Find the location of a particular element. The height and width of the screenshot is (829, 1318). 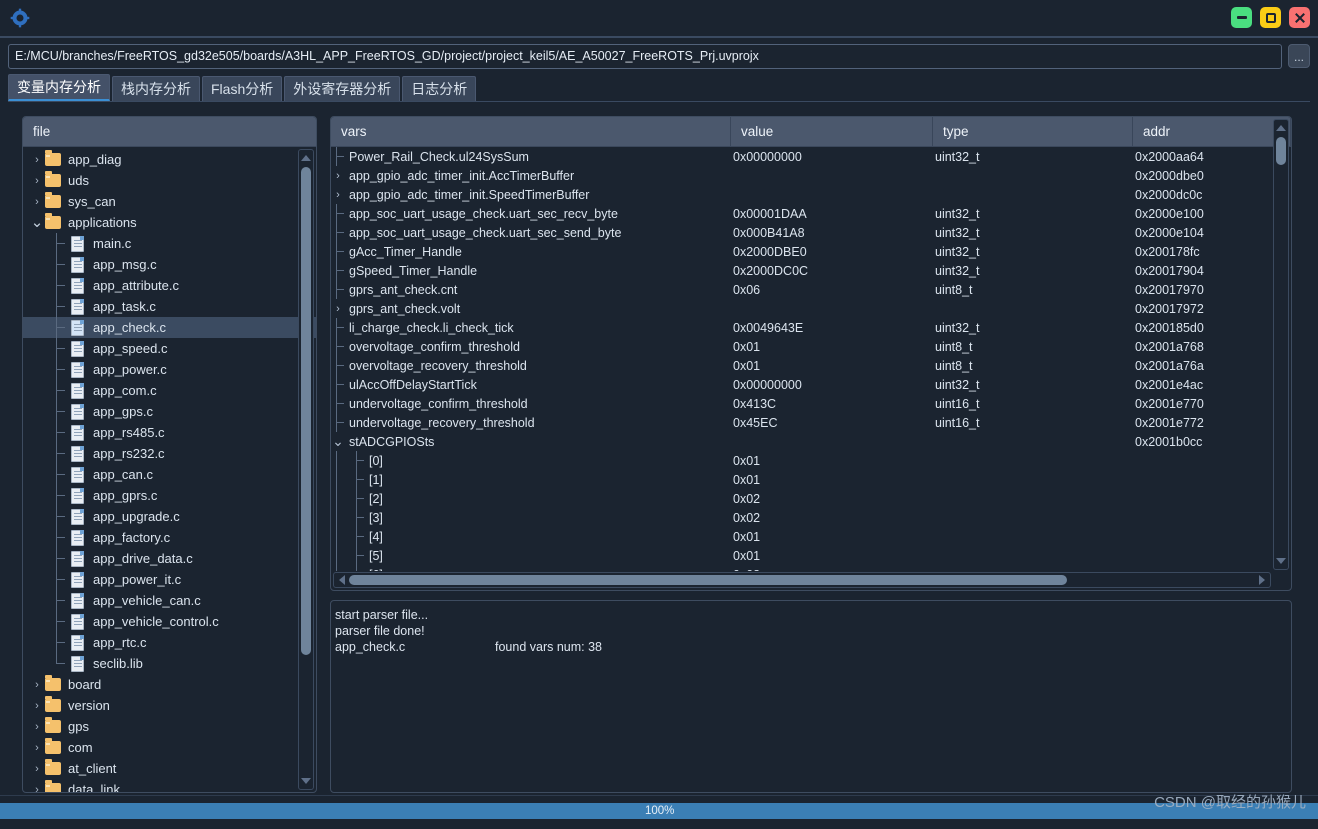

project-path-input is located at coordinates (645, 56).